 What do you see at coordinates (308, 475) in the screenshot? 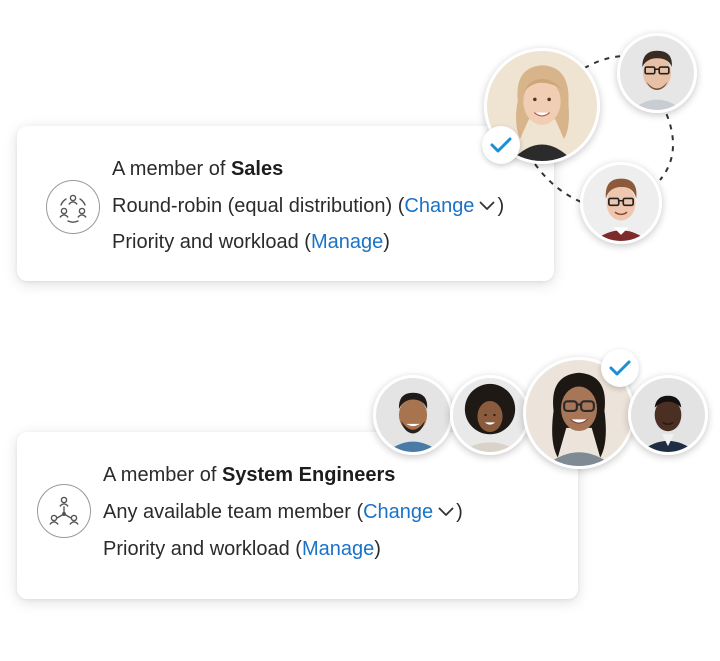
I see `team-name: System Engineers` at bounding box center [308, 475].